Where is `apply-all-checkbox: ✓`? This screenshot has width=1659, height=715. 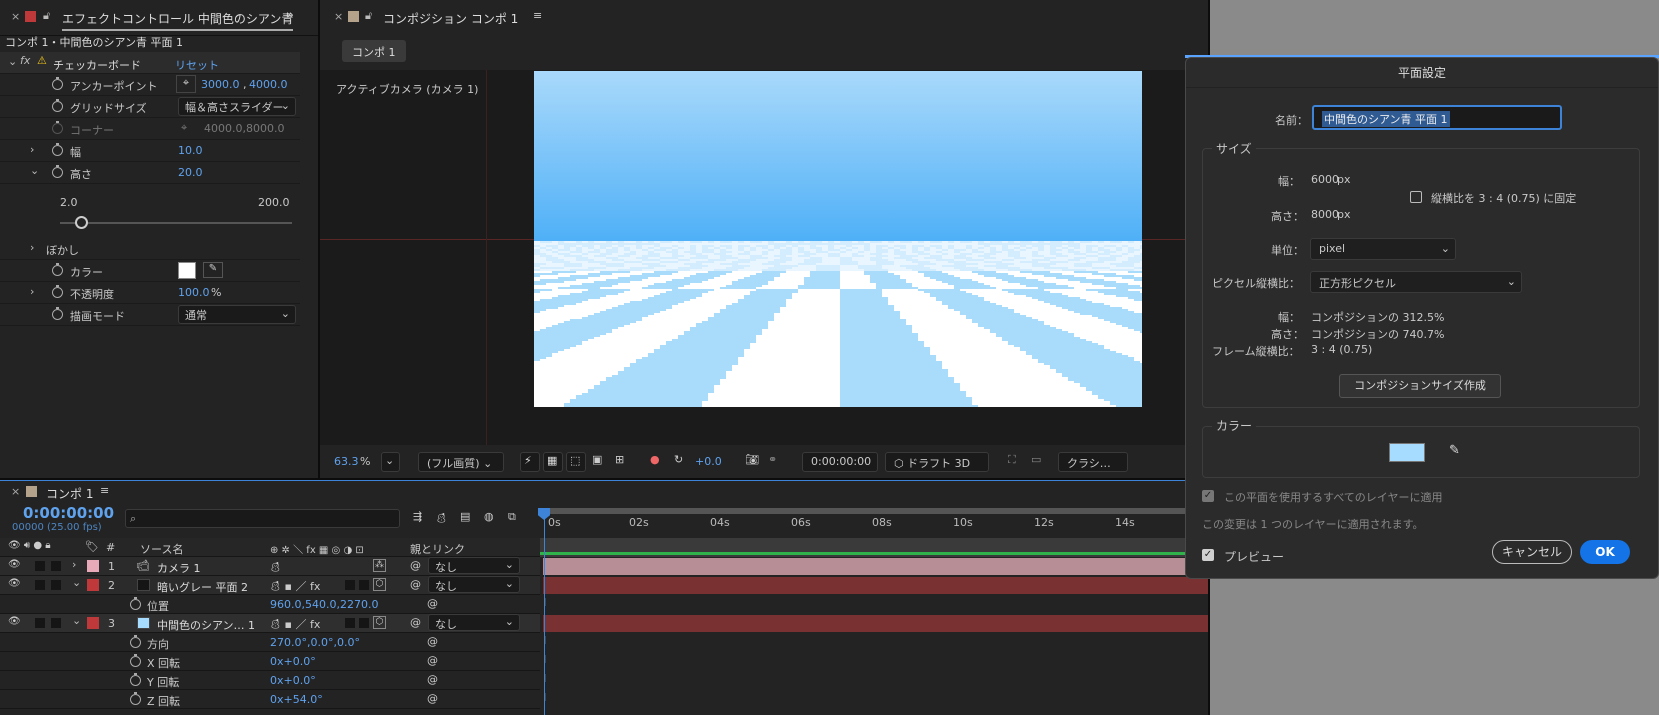
apply-all-checkbox: ✓ is located at coordinates (1208, 496).